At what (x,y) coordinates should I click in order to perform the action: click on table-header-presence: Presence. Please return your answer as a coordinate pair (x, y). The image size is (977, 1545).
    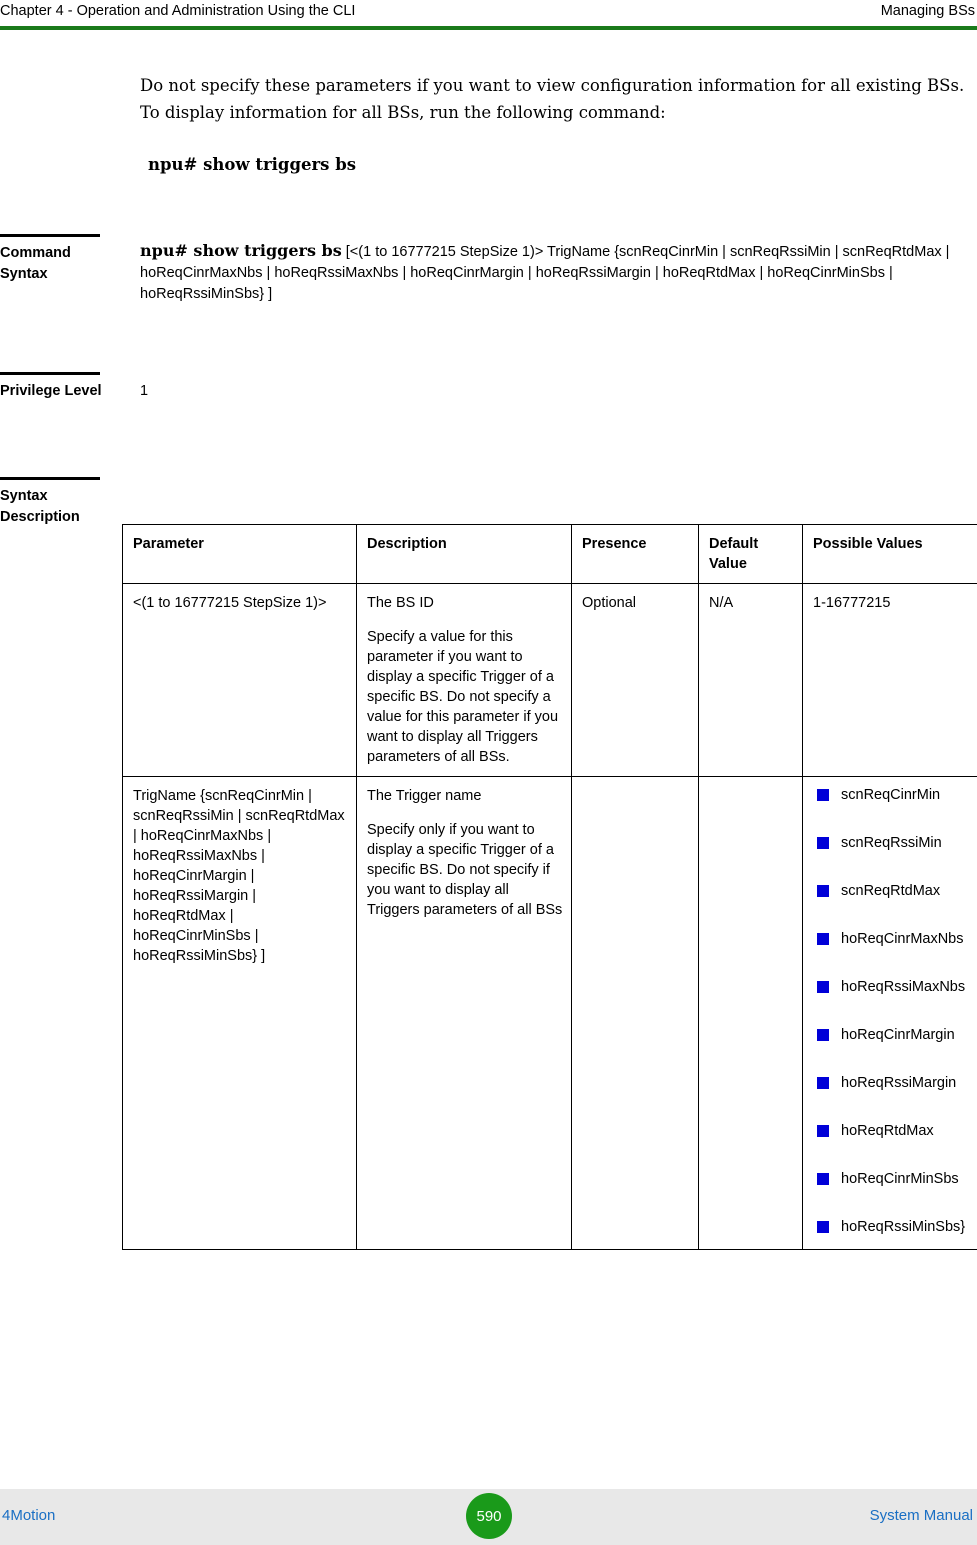
    Looking at the image, I should click on (635, 554).